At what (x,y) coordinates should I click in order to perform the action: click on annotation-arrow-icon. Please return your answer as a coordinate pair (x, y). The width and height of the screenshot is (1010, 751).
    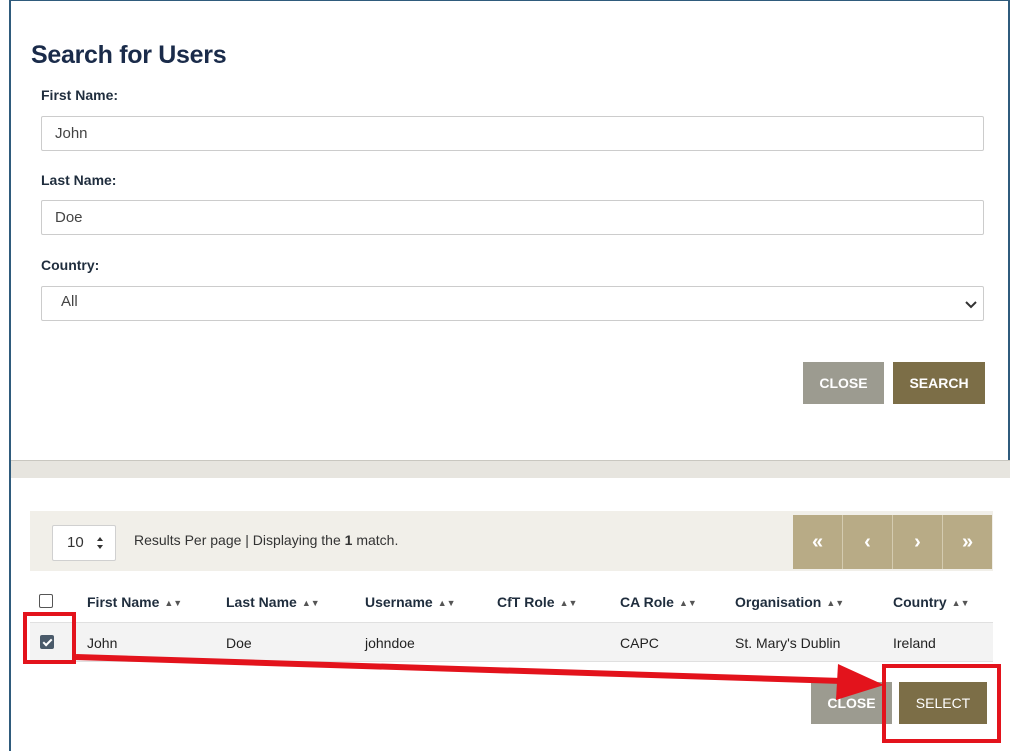
    Looking at the image, I should click on (479, 677).